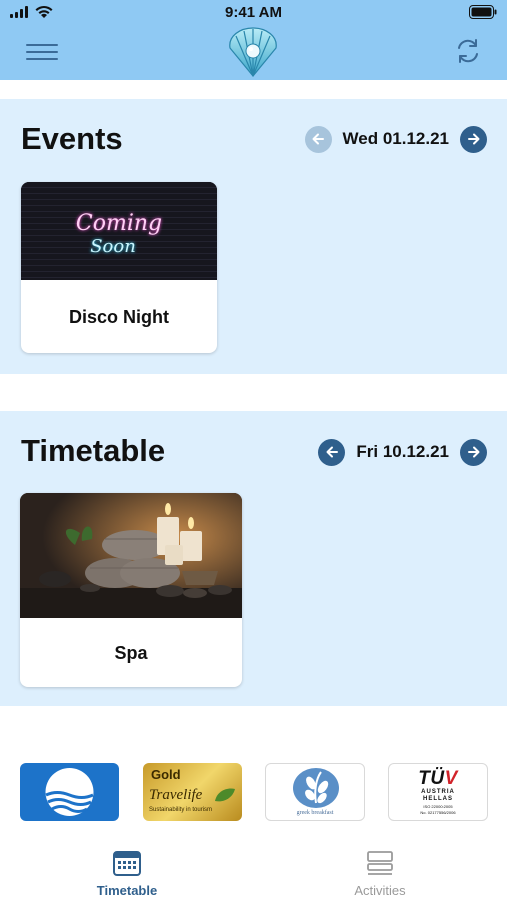  Describe the element at coordinates (380, 863) in the screenshot. I see `activities-list-icon` at that location.